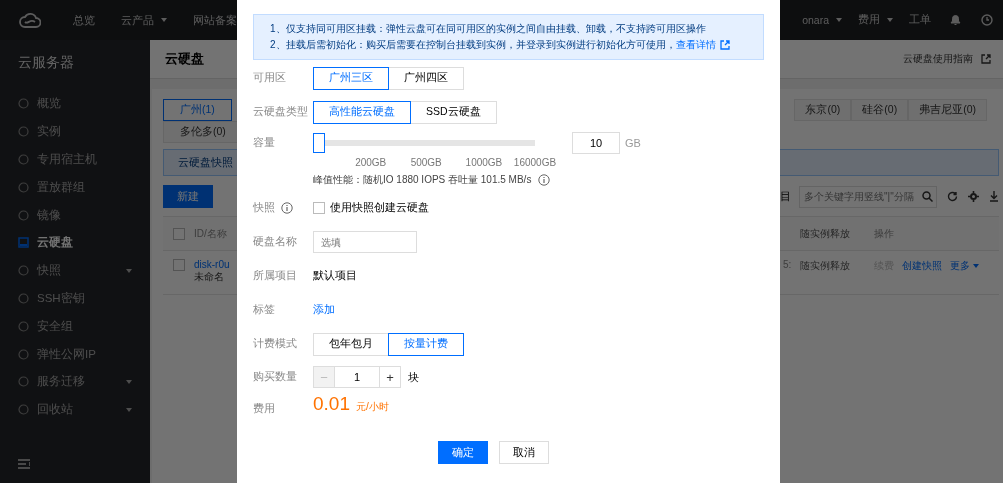 This screenshot has width=1003, height=483. Describe the element at coordinates (426, 163) in the screenshot. I see `slider-tick-label: 500GB` at that location.